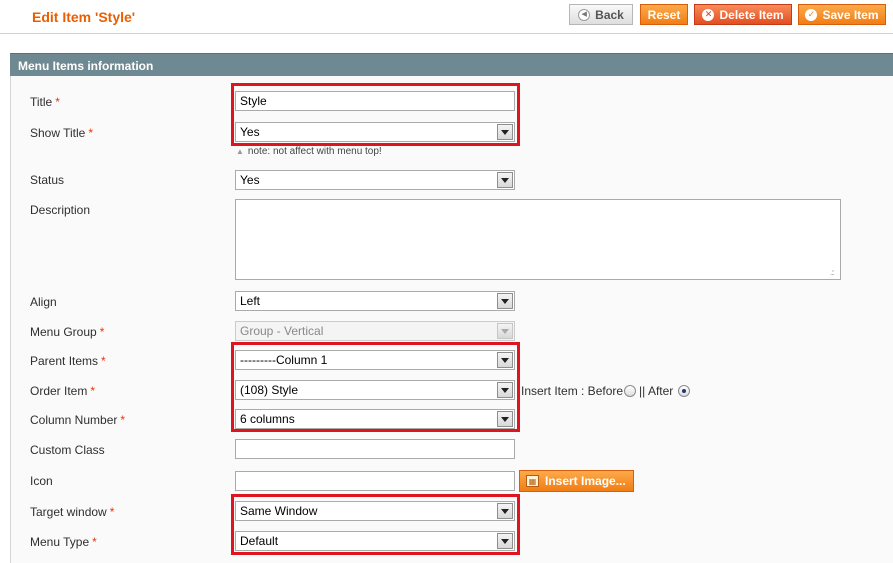 The width and height of the screenshot is (893, 563). Describe the element at coordinates (67, 332) in the screenshot. I see `menu-group-label: Menu Group *` at that location.